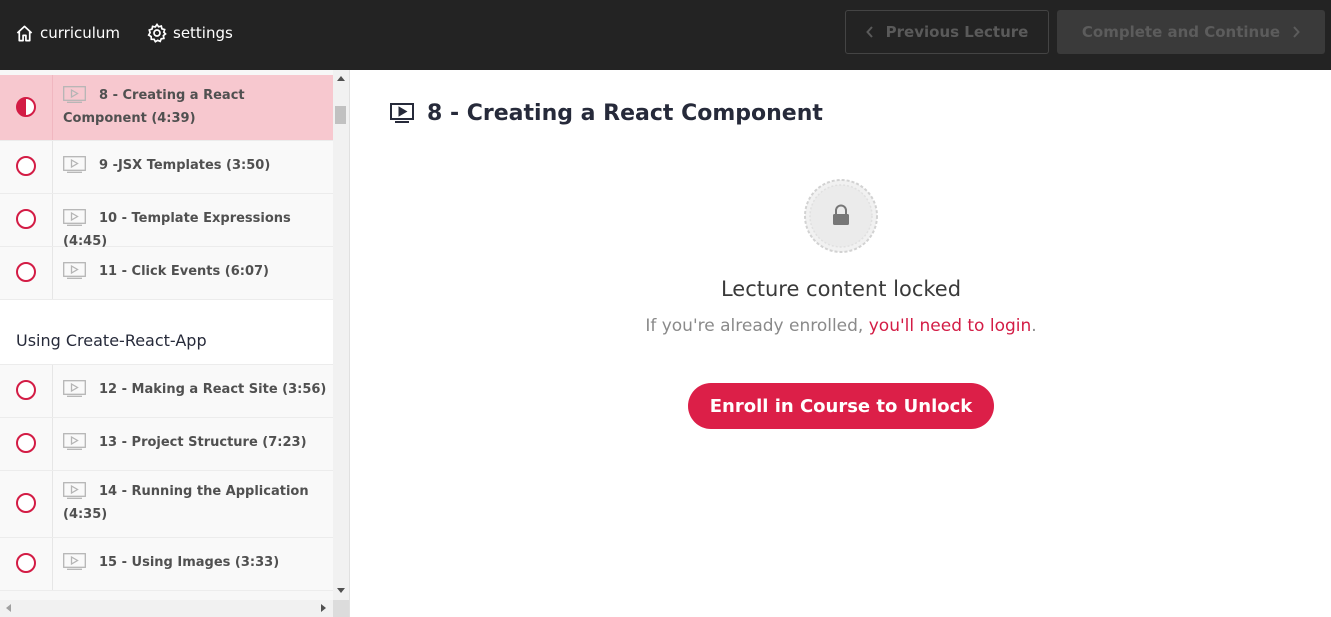 Image resolution: width=1331 pixels, height=617 pixels. What do you see at coordinates (184, 271) in the screenshot?
I see `lecture-item-label: 11 - Click Events (6:07)` at bounding box center [184, 271].